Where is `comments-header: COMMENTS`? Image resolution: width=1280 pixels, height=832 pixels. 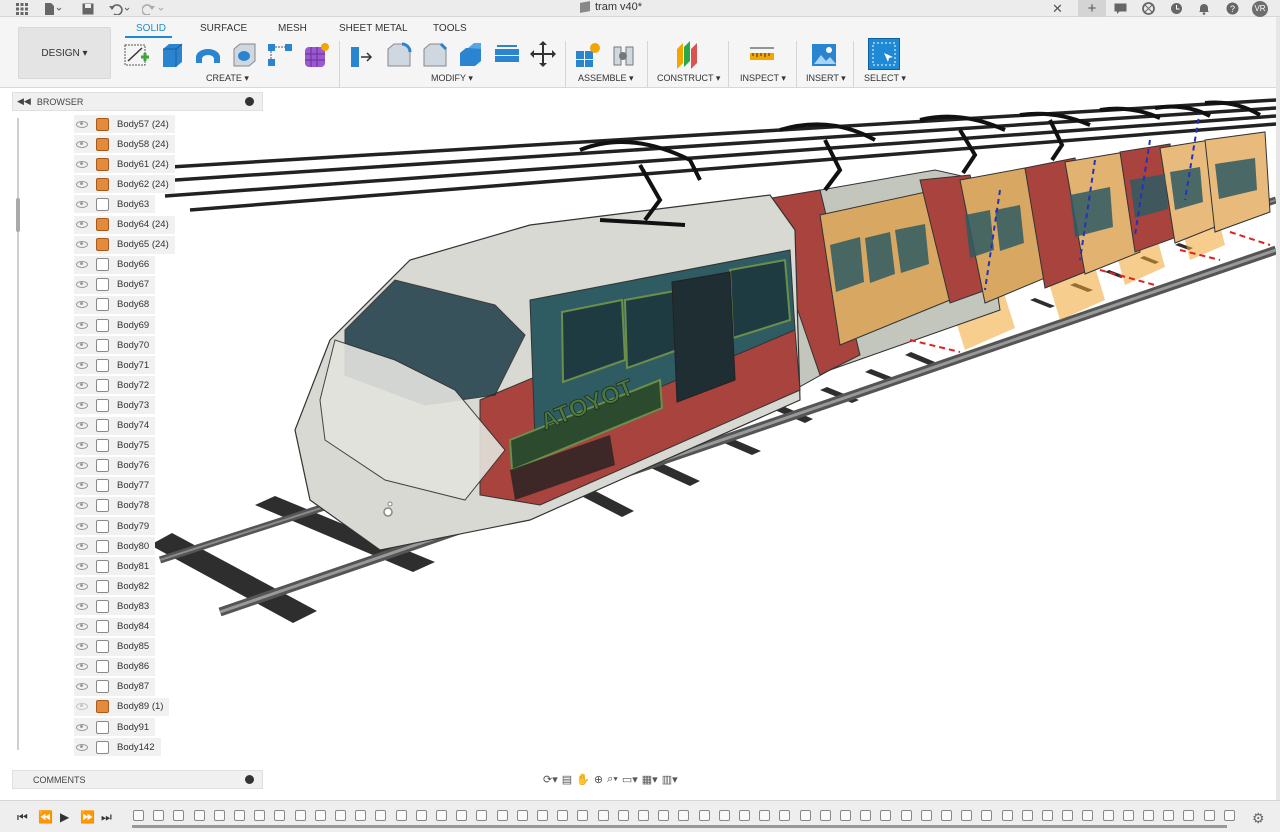 comments-header: COMMENTS is located at coordinates (137, 779).